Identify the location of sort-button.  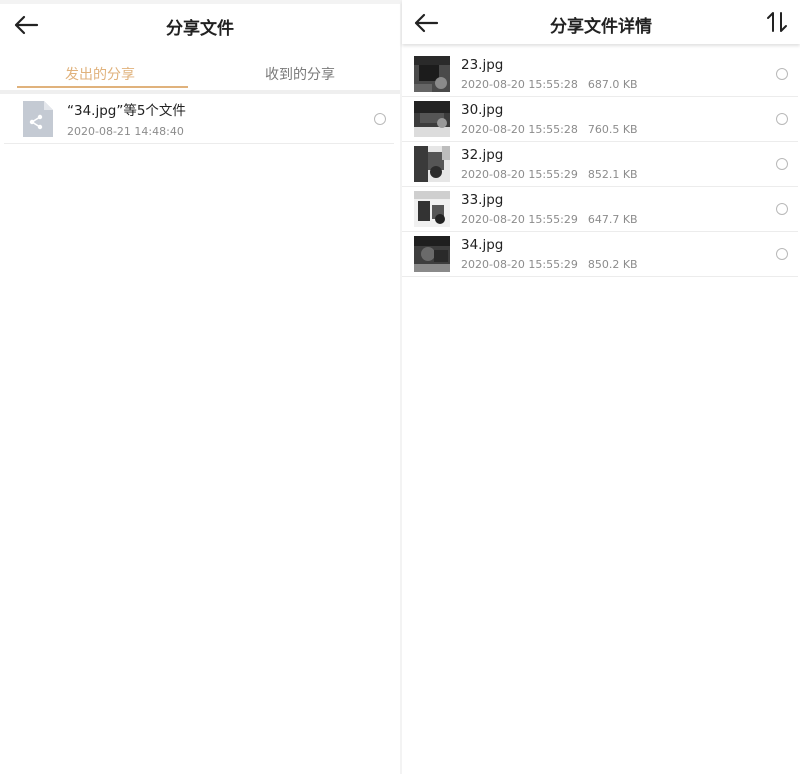
(777, 22).